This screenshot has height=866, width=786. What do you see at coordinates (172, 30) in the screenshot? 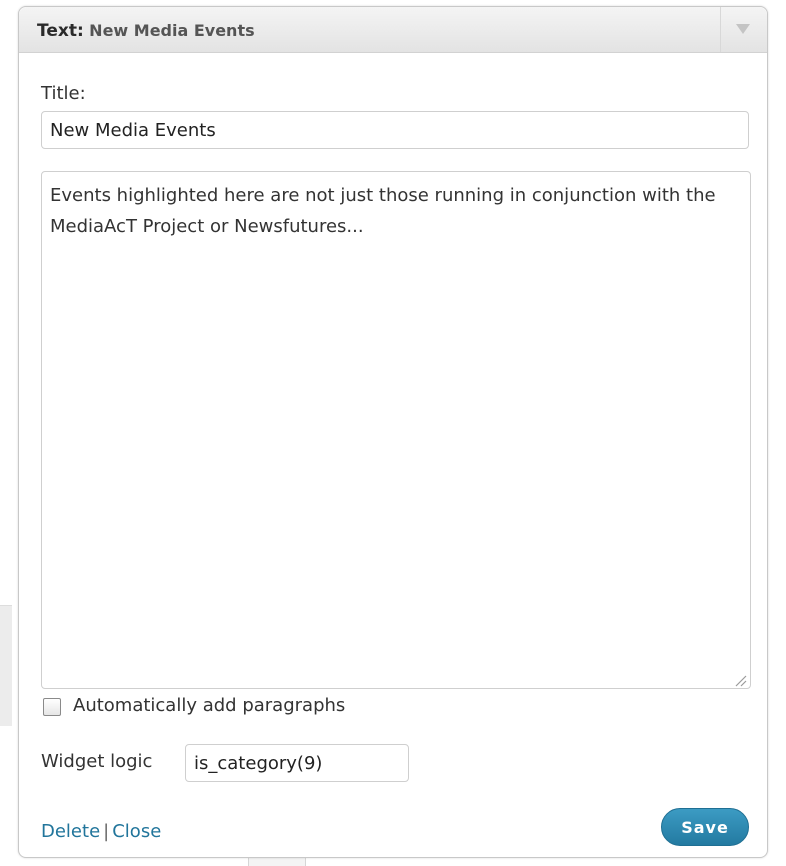
I see `widget-name: New Media Events` at bounding box center [172, 30].